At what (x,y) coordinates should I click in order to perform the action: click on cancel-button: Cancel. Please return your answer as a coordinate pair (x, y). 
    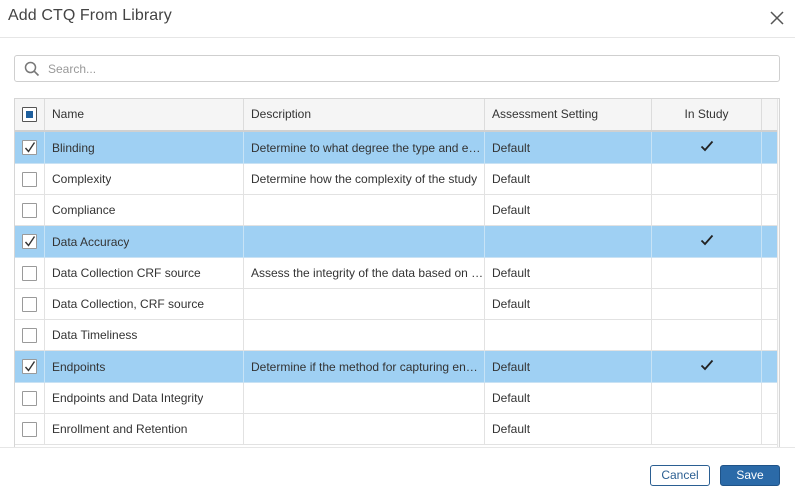
    Looking at the image, I should click on (680, 475).